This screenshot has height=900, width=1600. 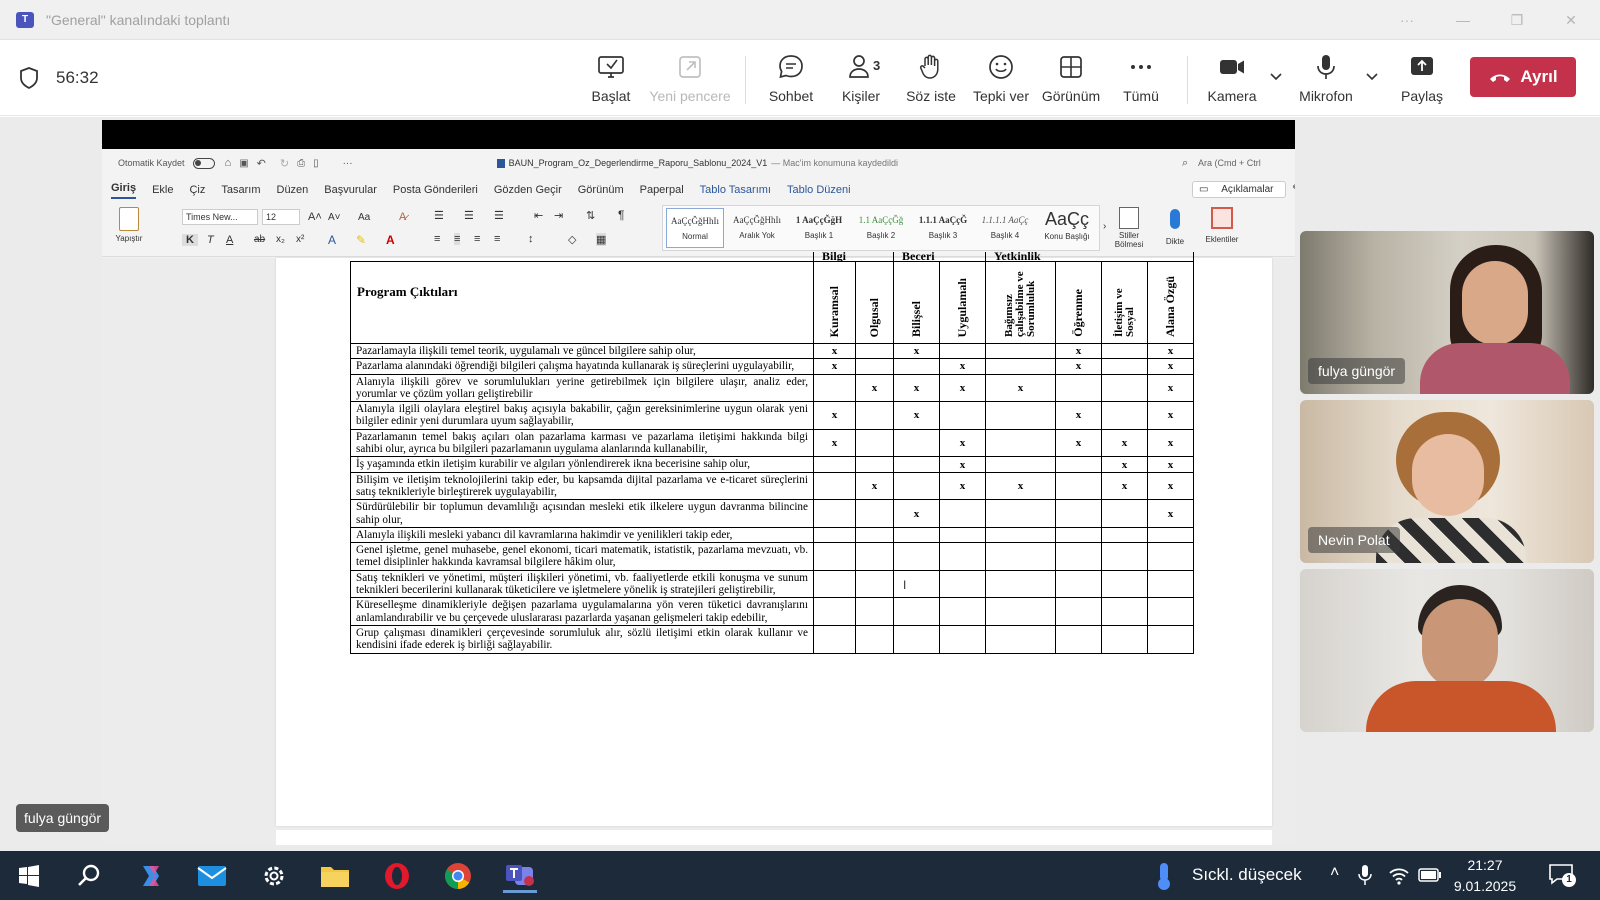 I want to click on more-actions-button: Tümü, so click(x=1141, y=81).